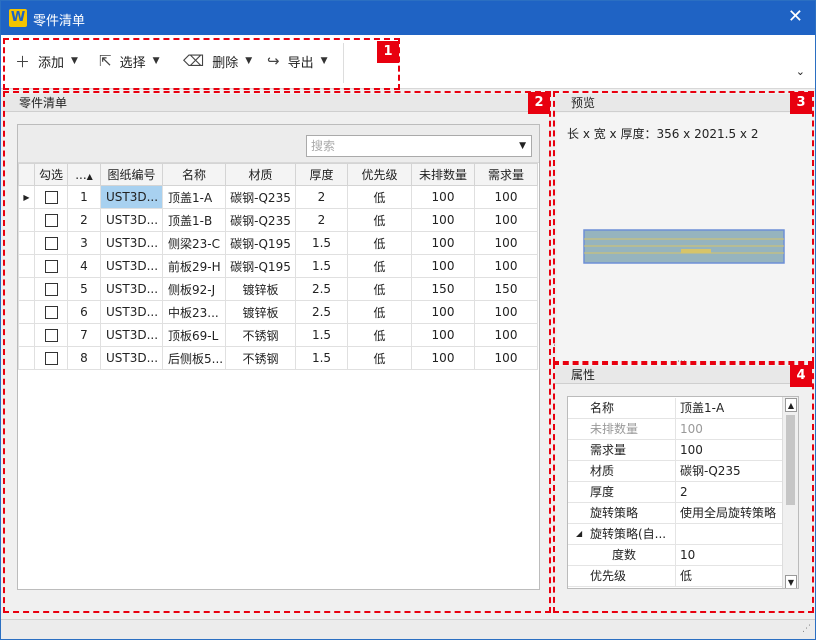 The image size is (816, 640). What do you see at coordinates (675, 408) in the screenshot?
I see `property-row: 名称 顶盖1-A` at bounding box center [675, 408].